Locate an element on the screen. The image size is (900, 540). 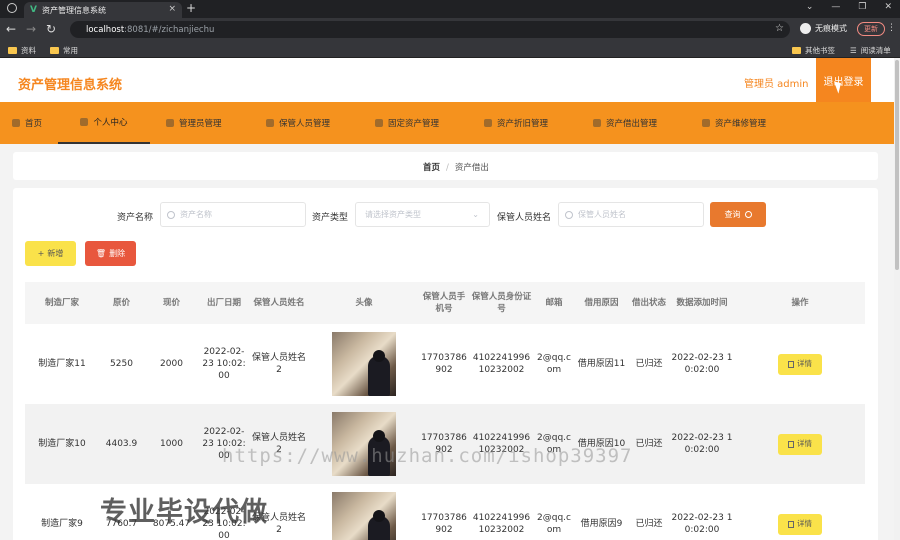
bookmark-folder-changyong: 常用 is located at coordinates (64, 50).